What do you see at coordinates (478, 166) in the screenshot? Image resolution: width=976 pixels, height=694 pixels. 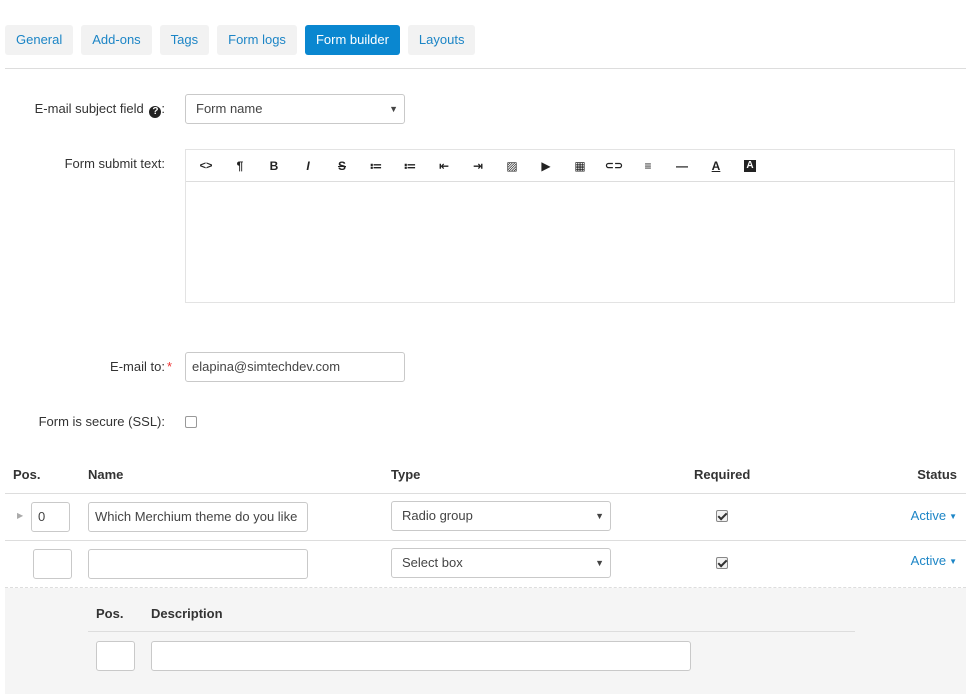 I see `indent-icon: ⇥` at bounding box center [478, 166].